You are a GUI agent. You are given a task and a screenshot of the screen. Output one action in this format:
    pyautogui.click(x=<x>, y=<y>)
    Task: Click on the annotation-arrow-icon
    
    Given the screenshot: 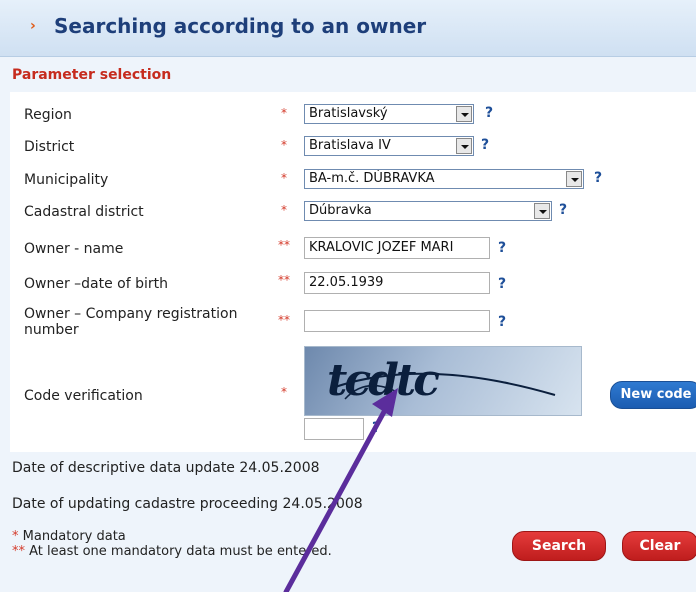 What is the action you would take?
    pyautogui.click(x=340, y=490)
    